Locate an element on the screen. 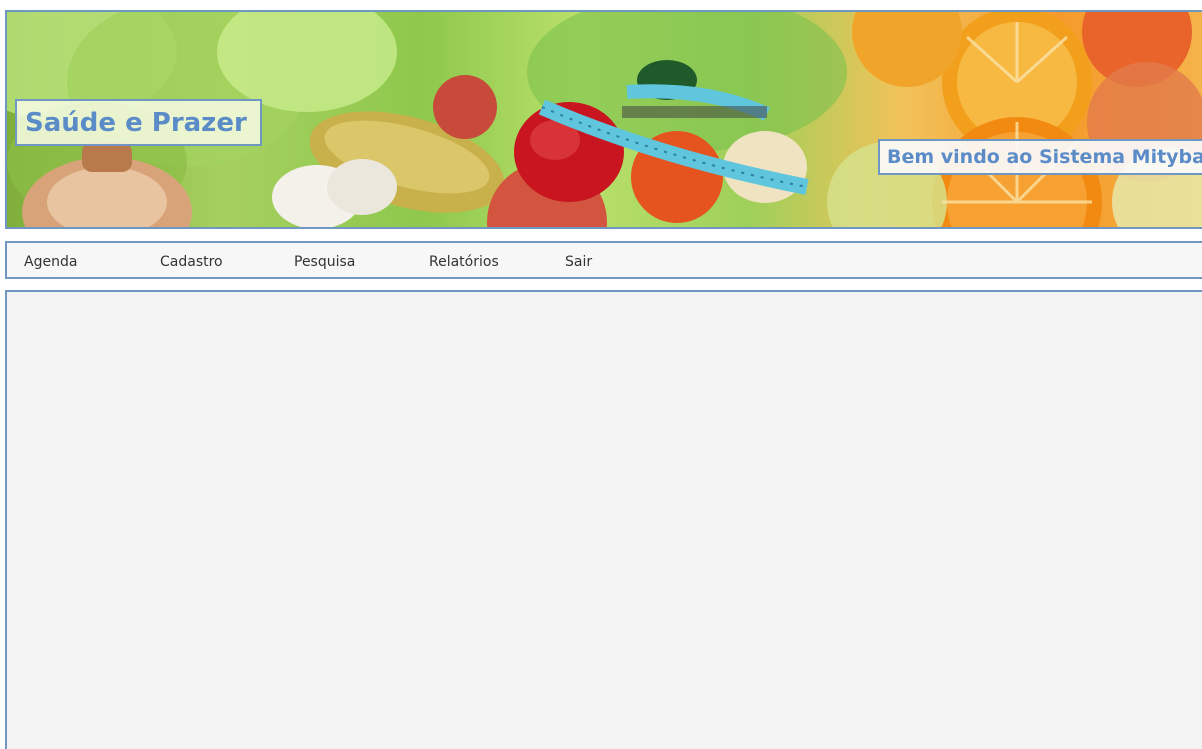 The image size is (1202, 749). menu-item-agenda: Agenda is located at coordinates (50, 260).